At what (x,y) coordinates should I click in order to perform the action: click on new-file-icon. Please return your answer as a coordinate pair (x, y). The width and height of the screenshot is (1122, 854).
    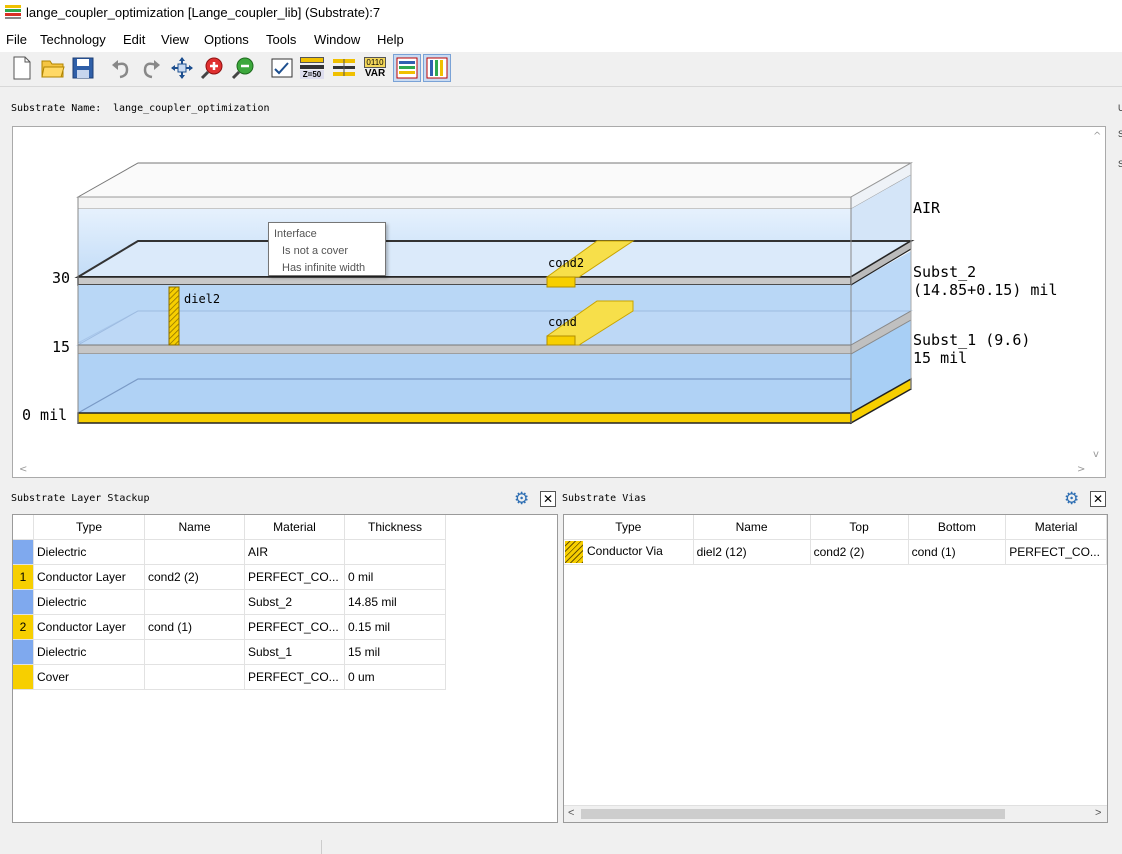
    Looking at the image, I should click on (22, 68).